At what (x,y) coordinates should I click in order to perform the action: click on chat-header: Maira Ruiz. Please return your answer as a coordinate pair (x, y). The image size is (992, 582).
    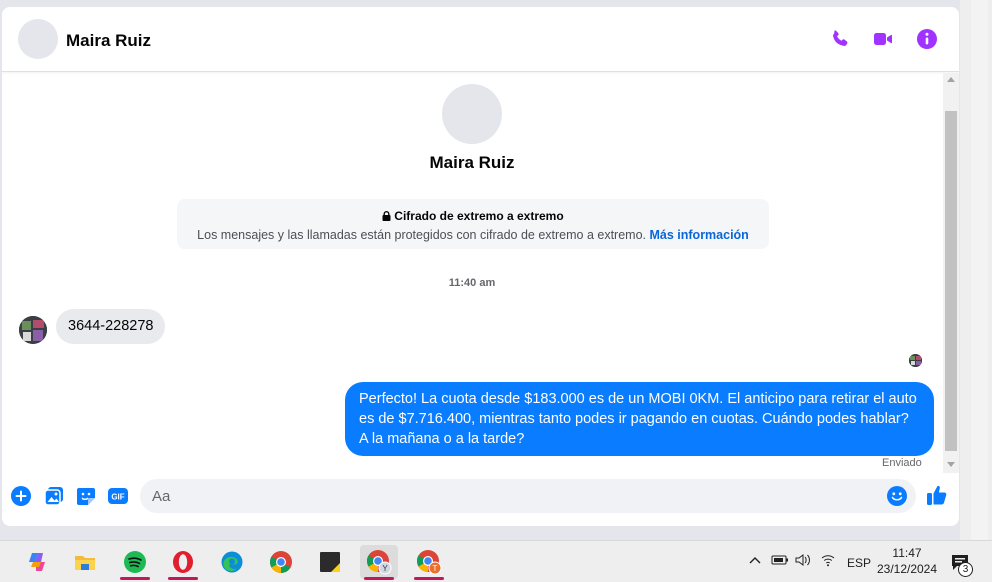
    Looking at the image, I should click on (480, 39).